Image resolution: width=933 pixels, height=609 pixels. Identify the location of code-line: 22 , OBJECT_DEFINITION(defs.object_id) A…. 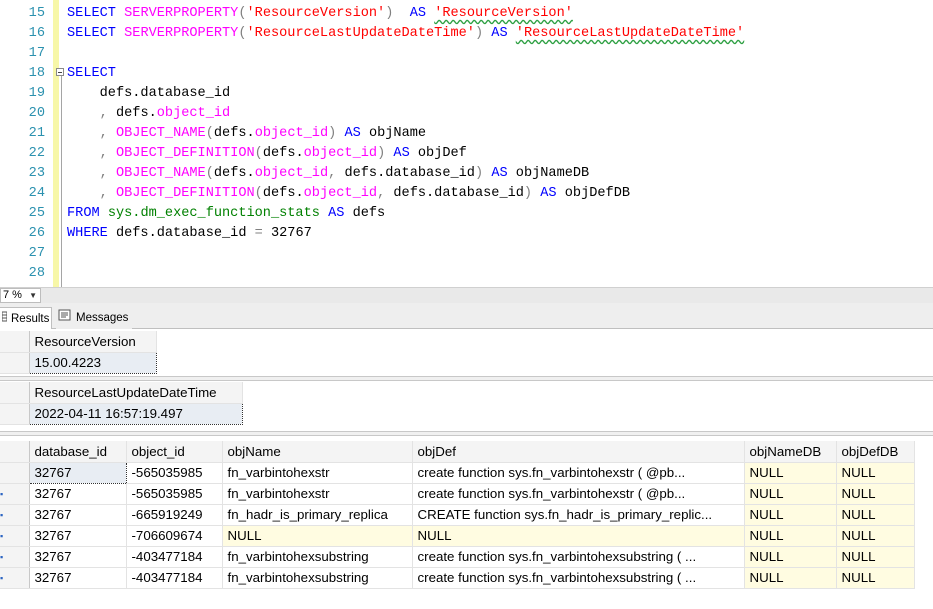
(466, 154).